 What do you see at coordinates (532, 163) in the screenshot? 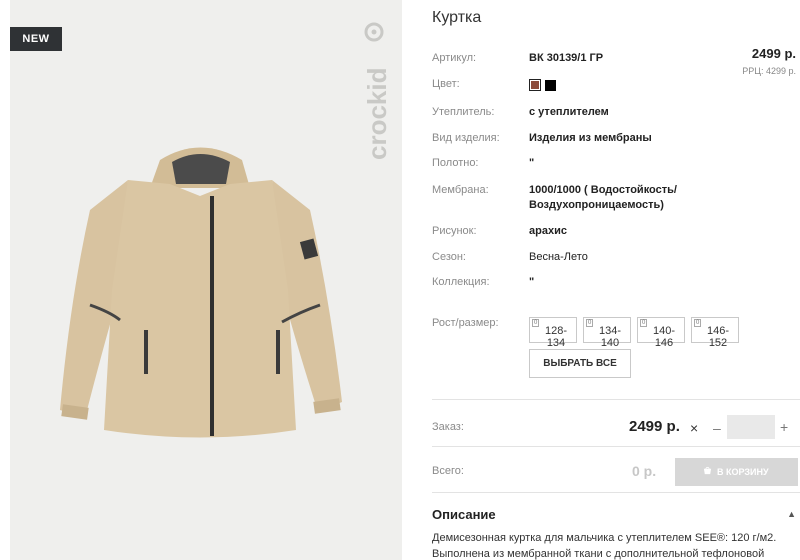
I see `fabric-value: "` at bounding box center [532, 163].